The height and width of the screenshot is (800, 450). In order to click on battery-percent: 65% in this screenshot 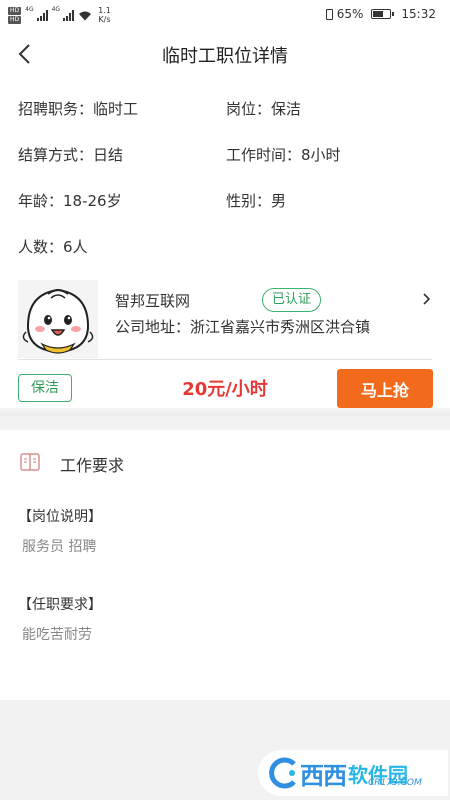, I will do `click(350, 14)`.